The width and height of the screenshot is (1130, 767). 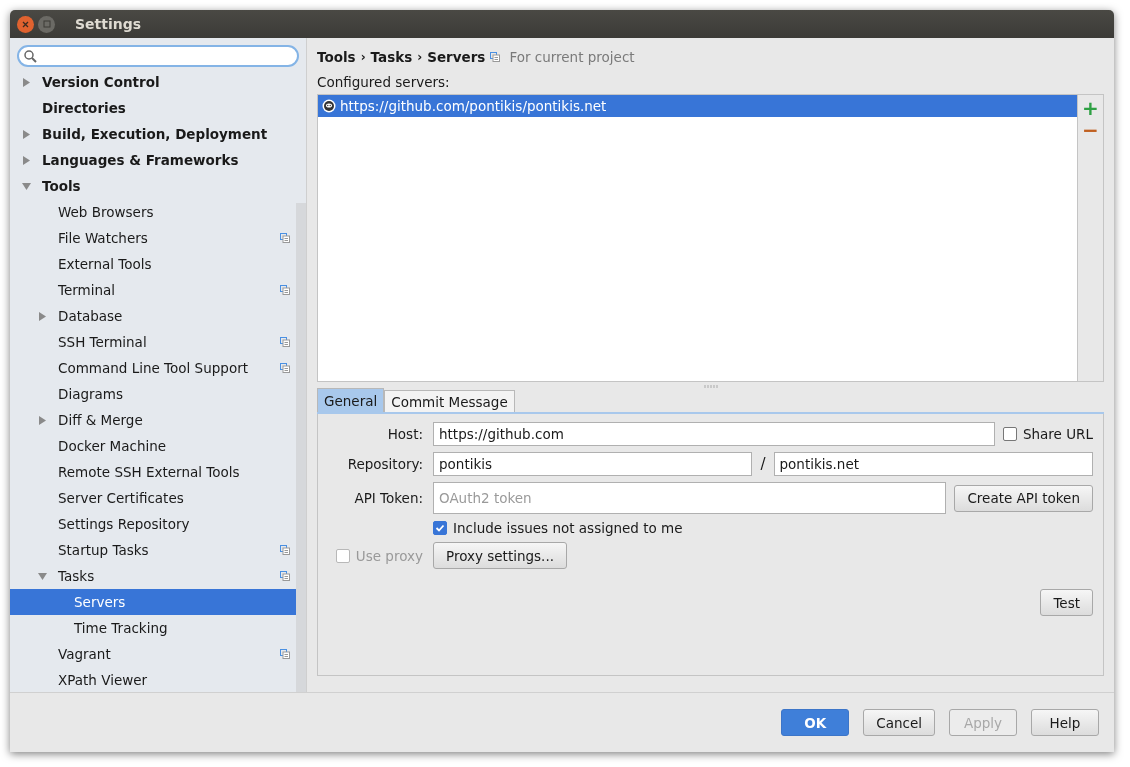 What do you see at coordinates (153, 186) in the screenshot?
I see `tree-item: Tools` at bounding box center [153, 186].